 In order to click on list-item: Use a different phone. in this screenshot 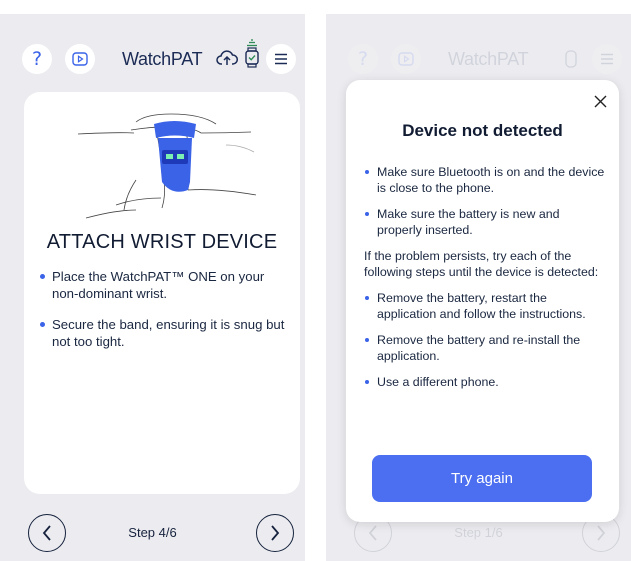, I will do `click(485, 382)`.